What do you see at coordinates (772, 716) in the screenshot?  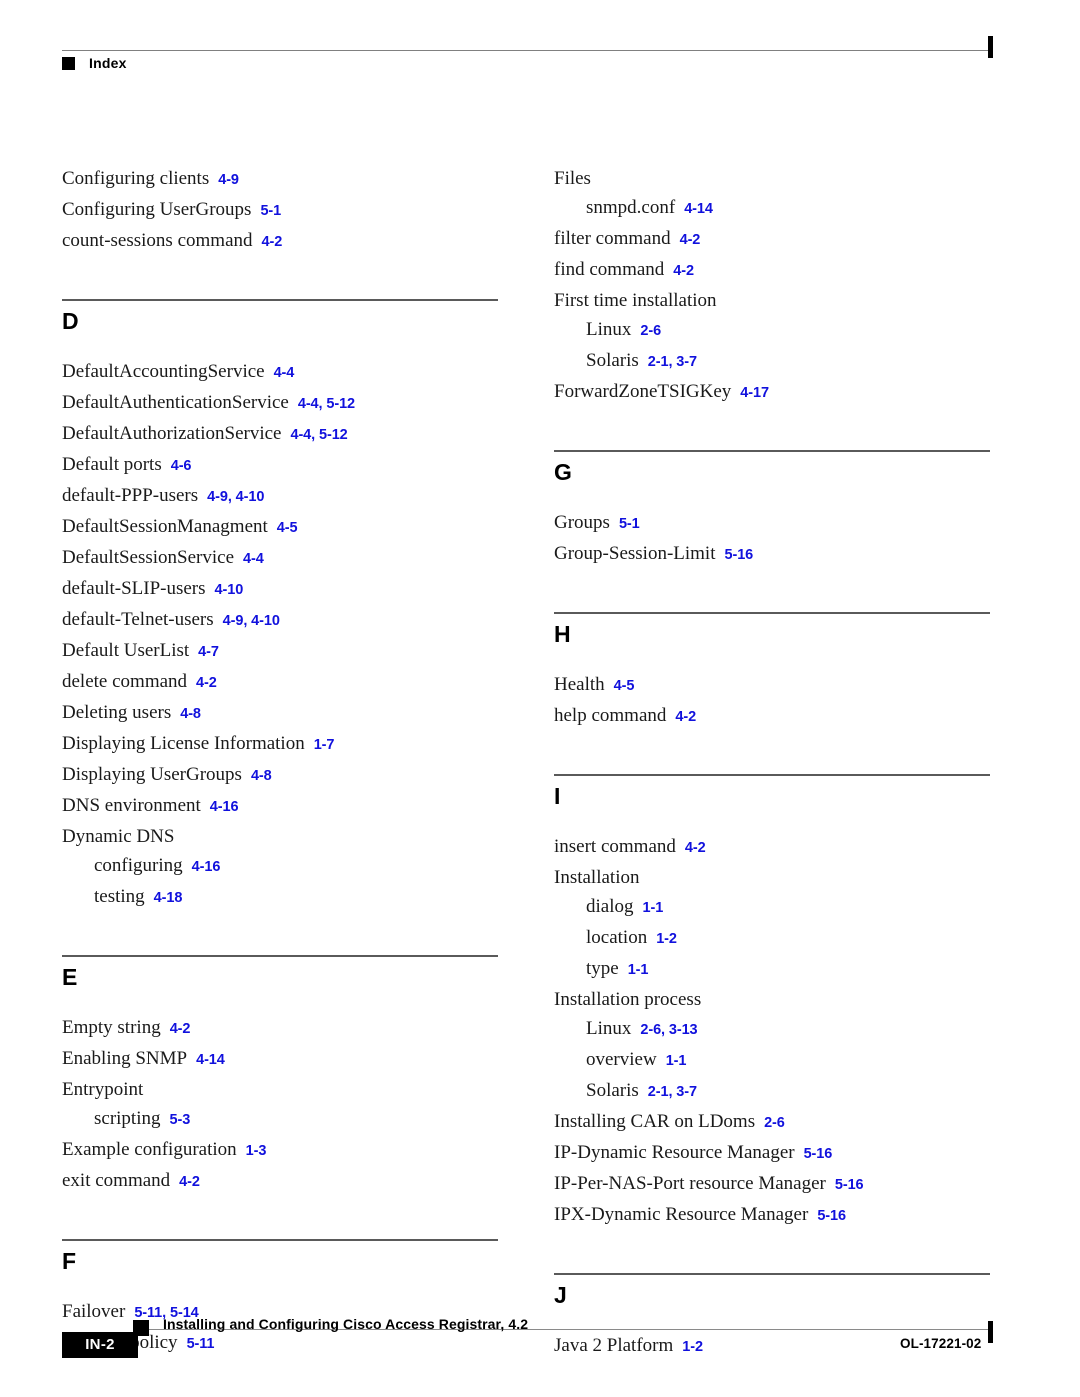 I see `index-entry: help command 4-2` at bounding box center [772, 716].